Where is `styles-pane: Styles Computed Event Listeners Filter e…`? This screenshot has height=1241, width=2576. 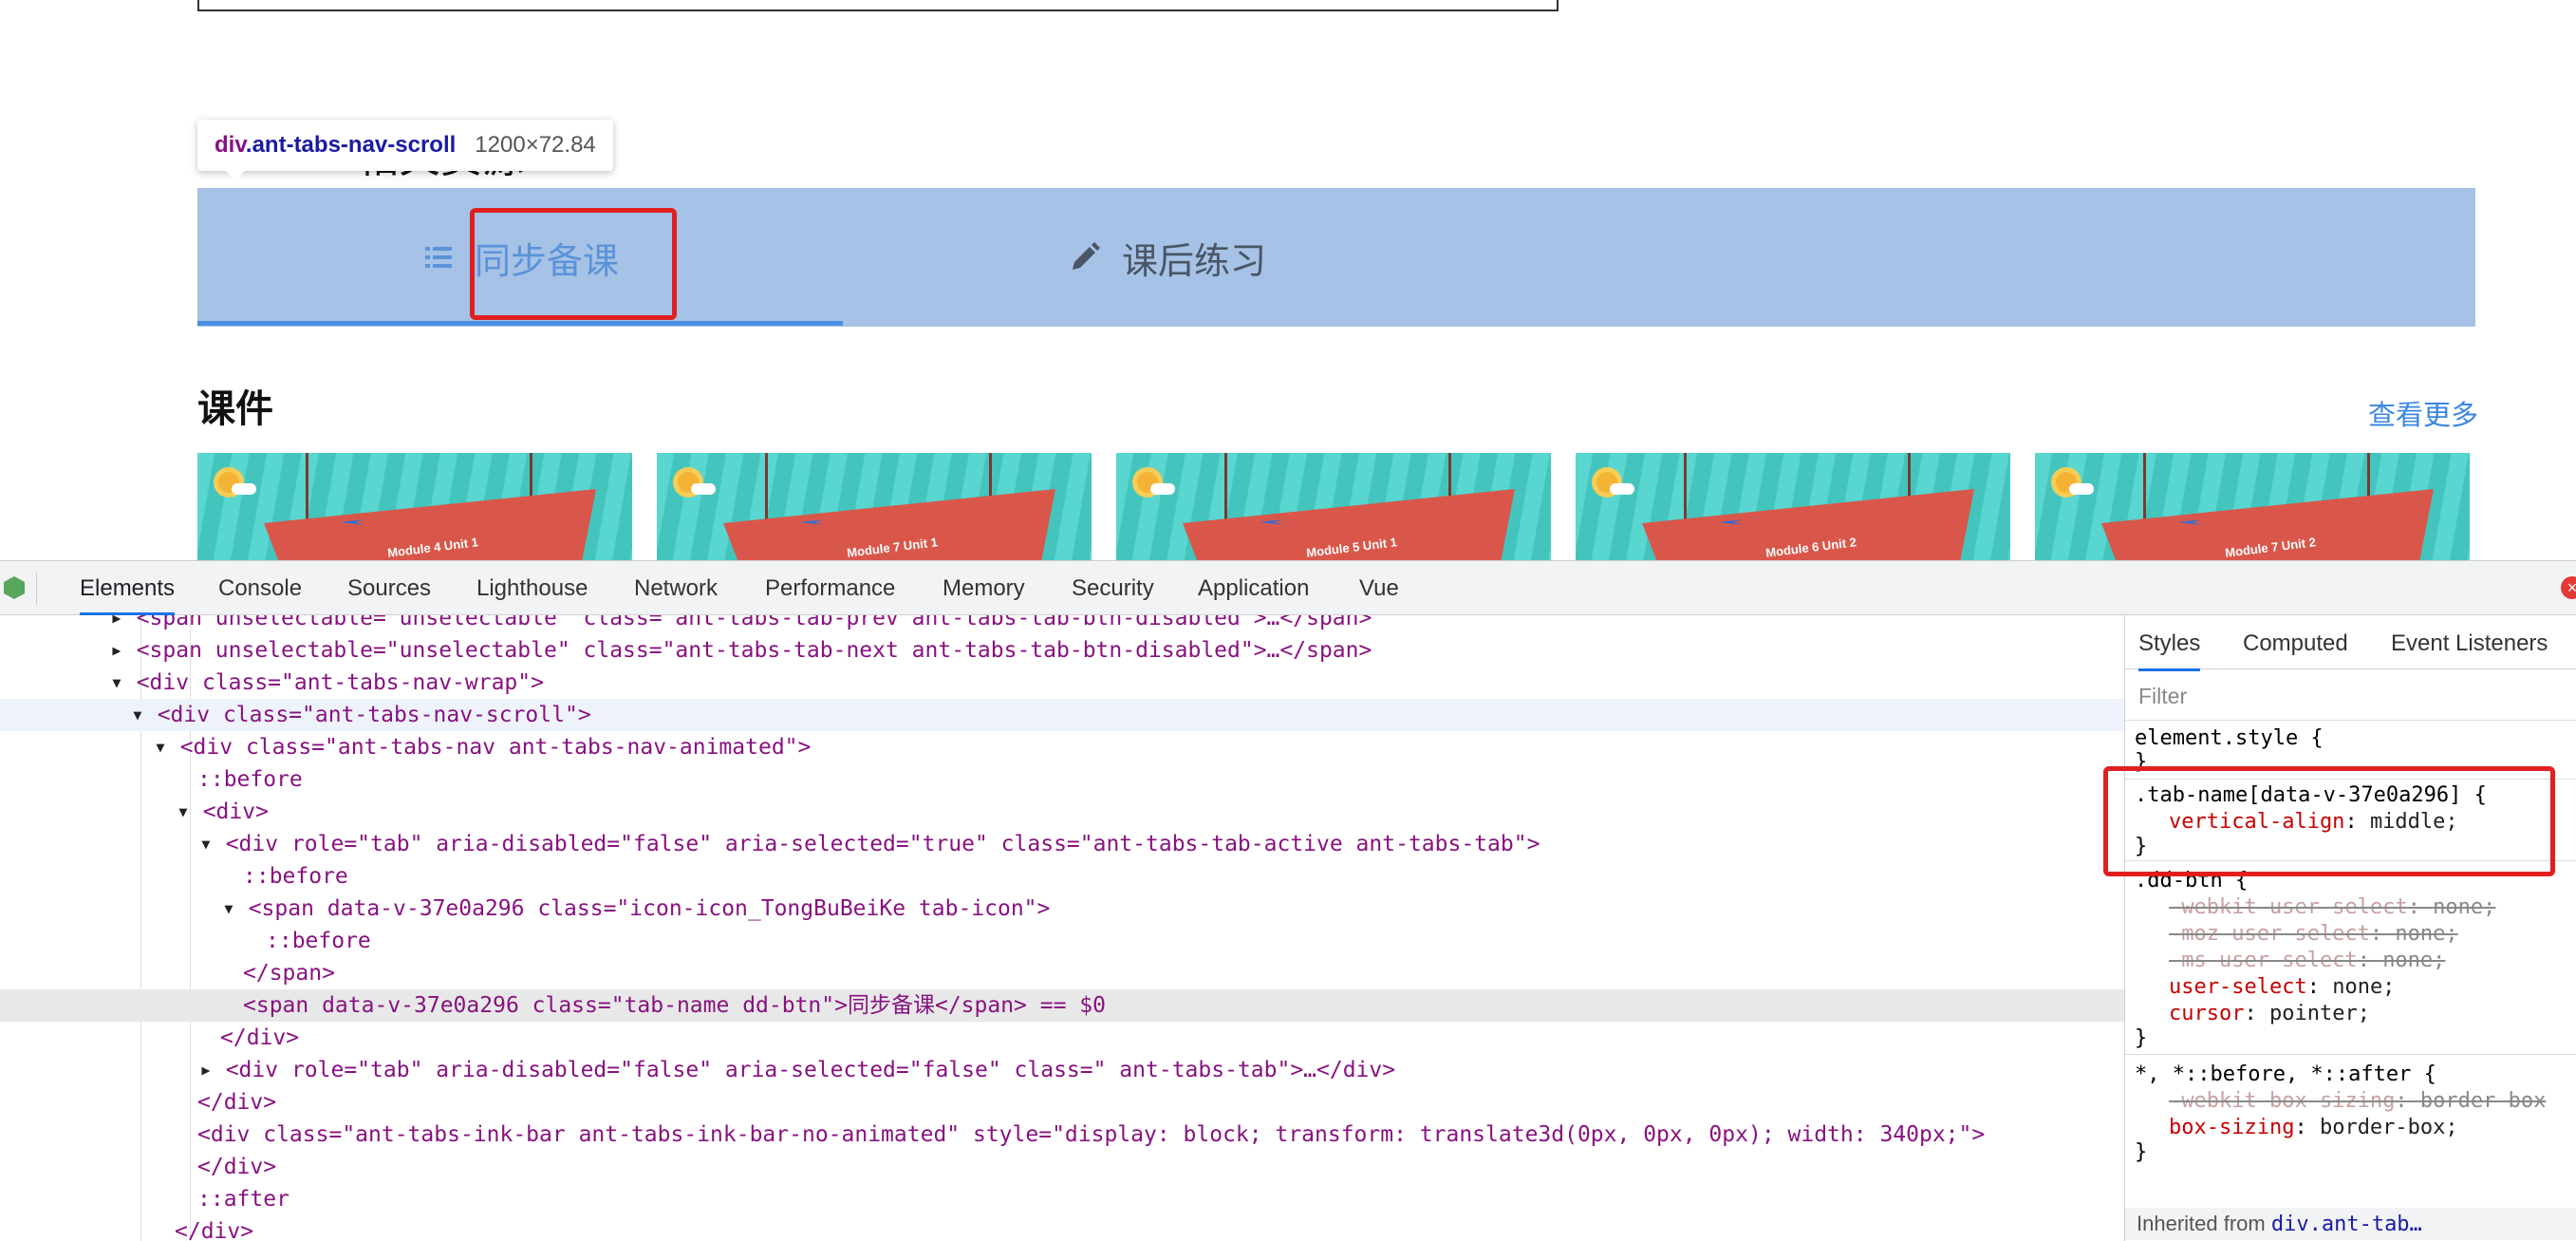 styles-pane: Styles Computed Event Listeners Filter e… is located at coordinates (2350, 928).